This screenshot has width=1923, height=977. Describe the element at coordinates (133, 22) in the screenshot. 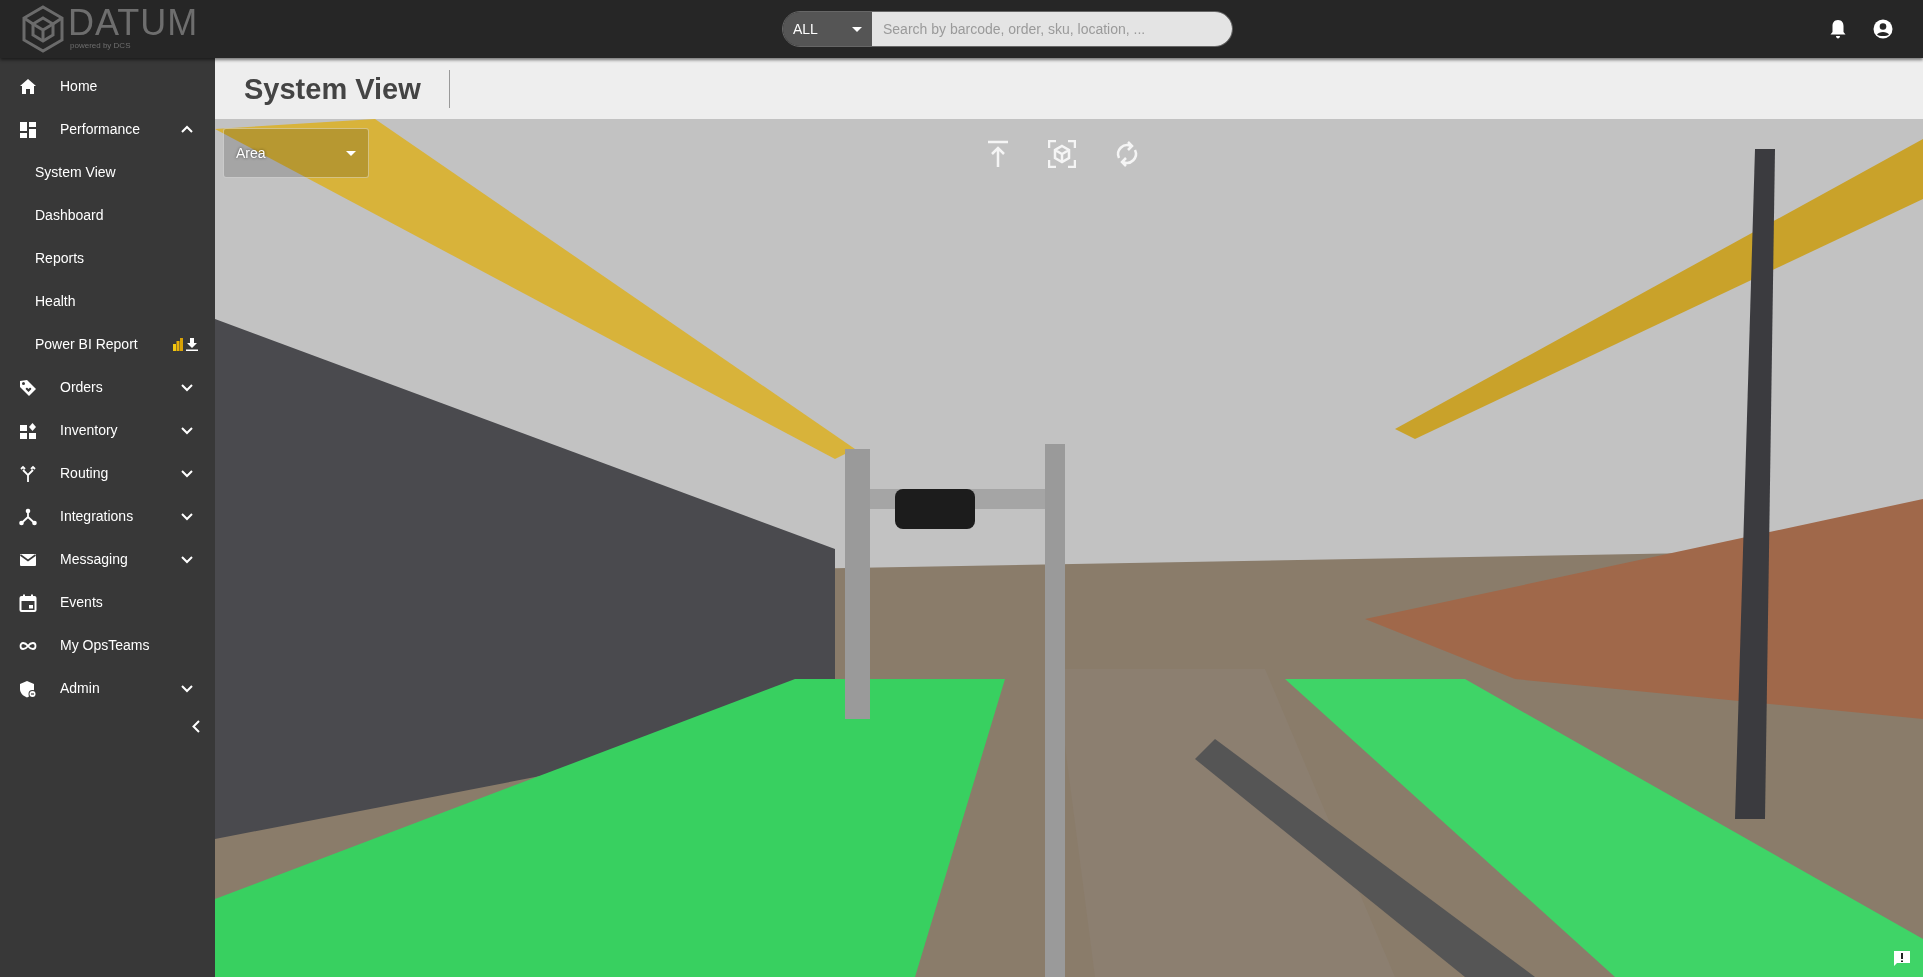

I see `logo-wordmark: DATUM` at that location.